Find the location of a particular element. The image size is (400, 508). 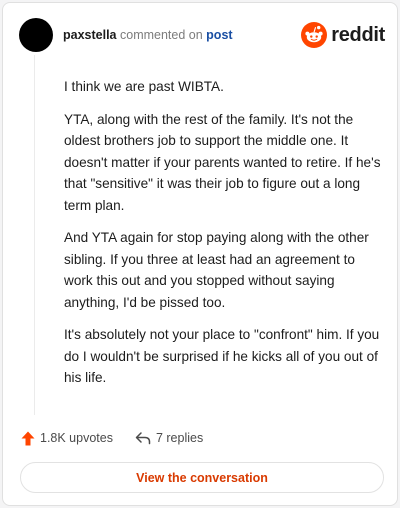

replies-count: 7 replies is located at coordinates (179, 438).